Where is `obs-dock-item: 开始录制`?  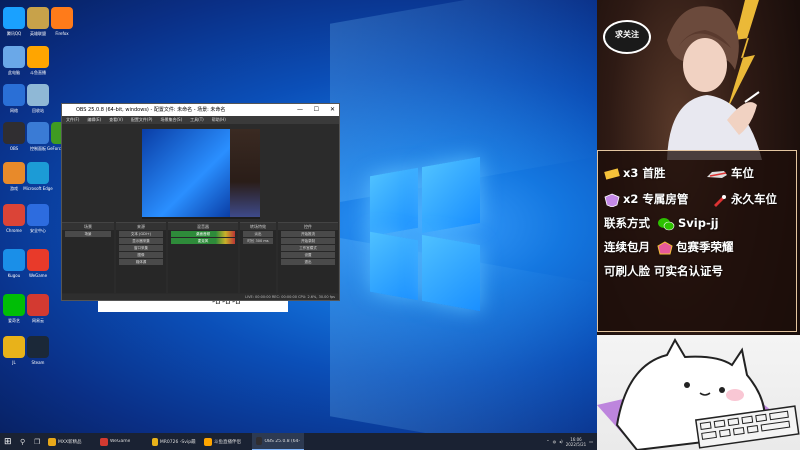
obs-dock-item: 开始录制 is located at coordinates (308, 241).